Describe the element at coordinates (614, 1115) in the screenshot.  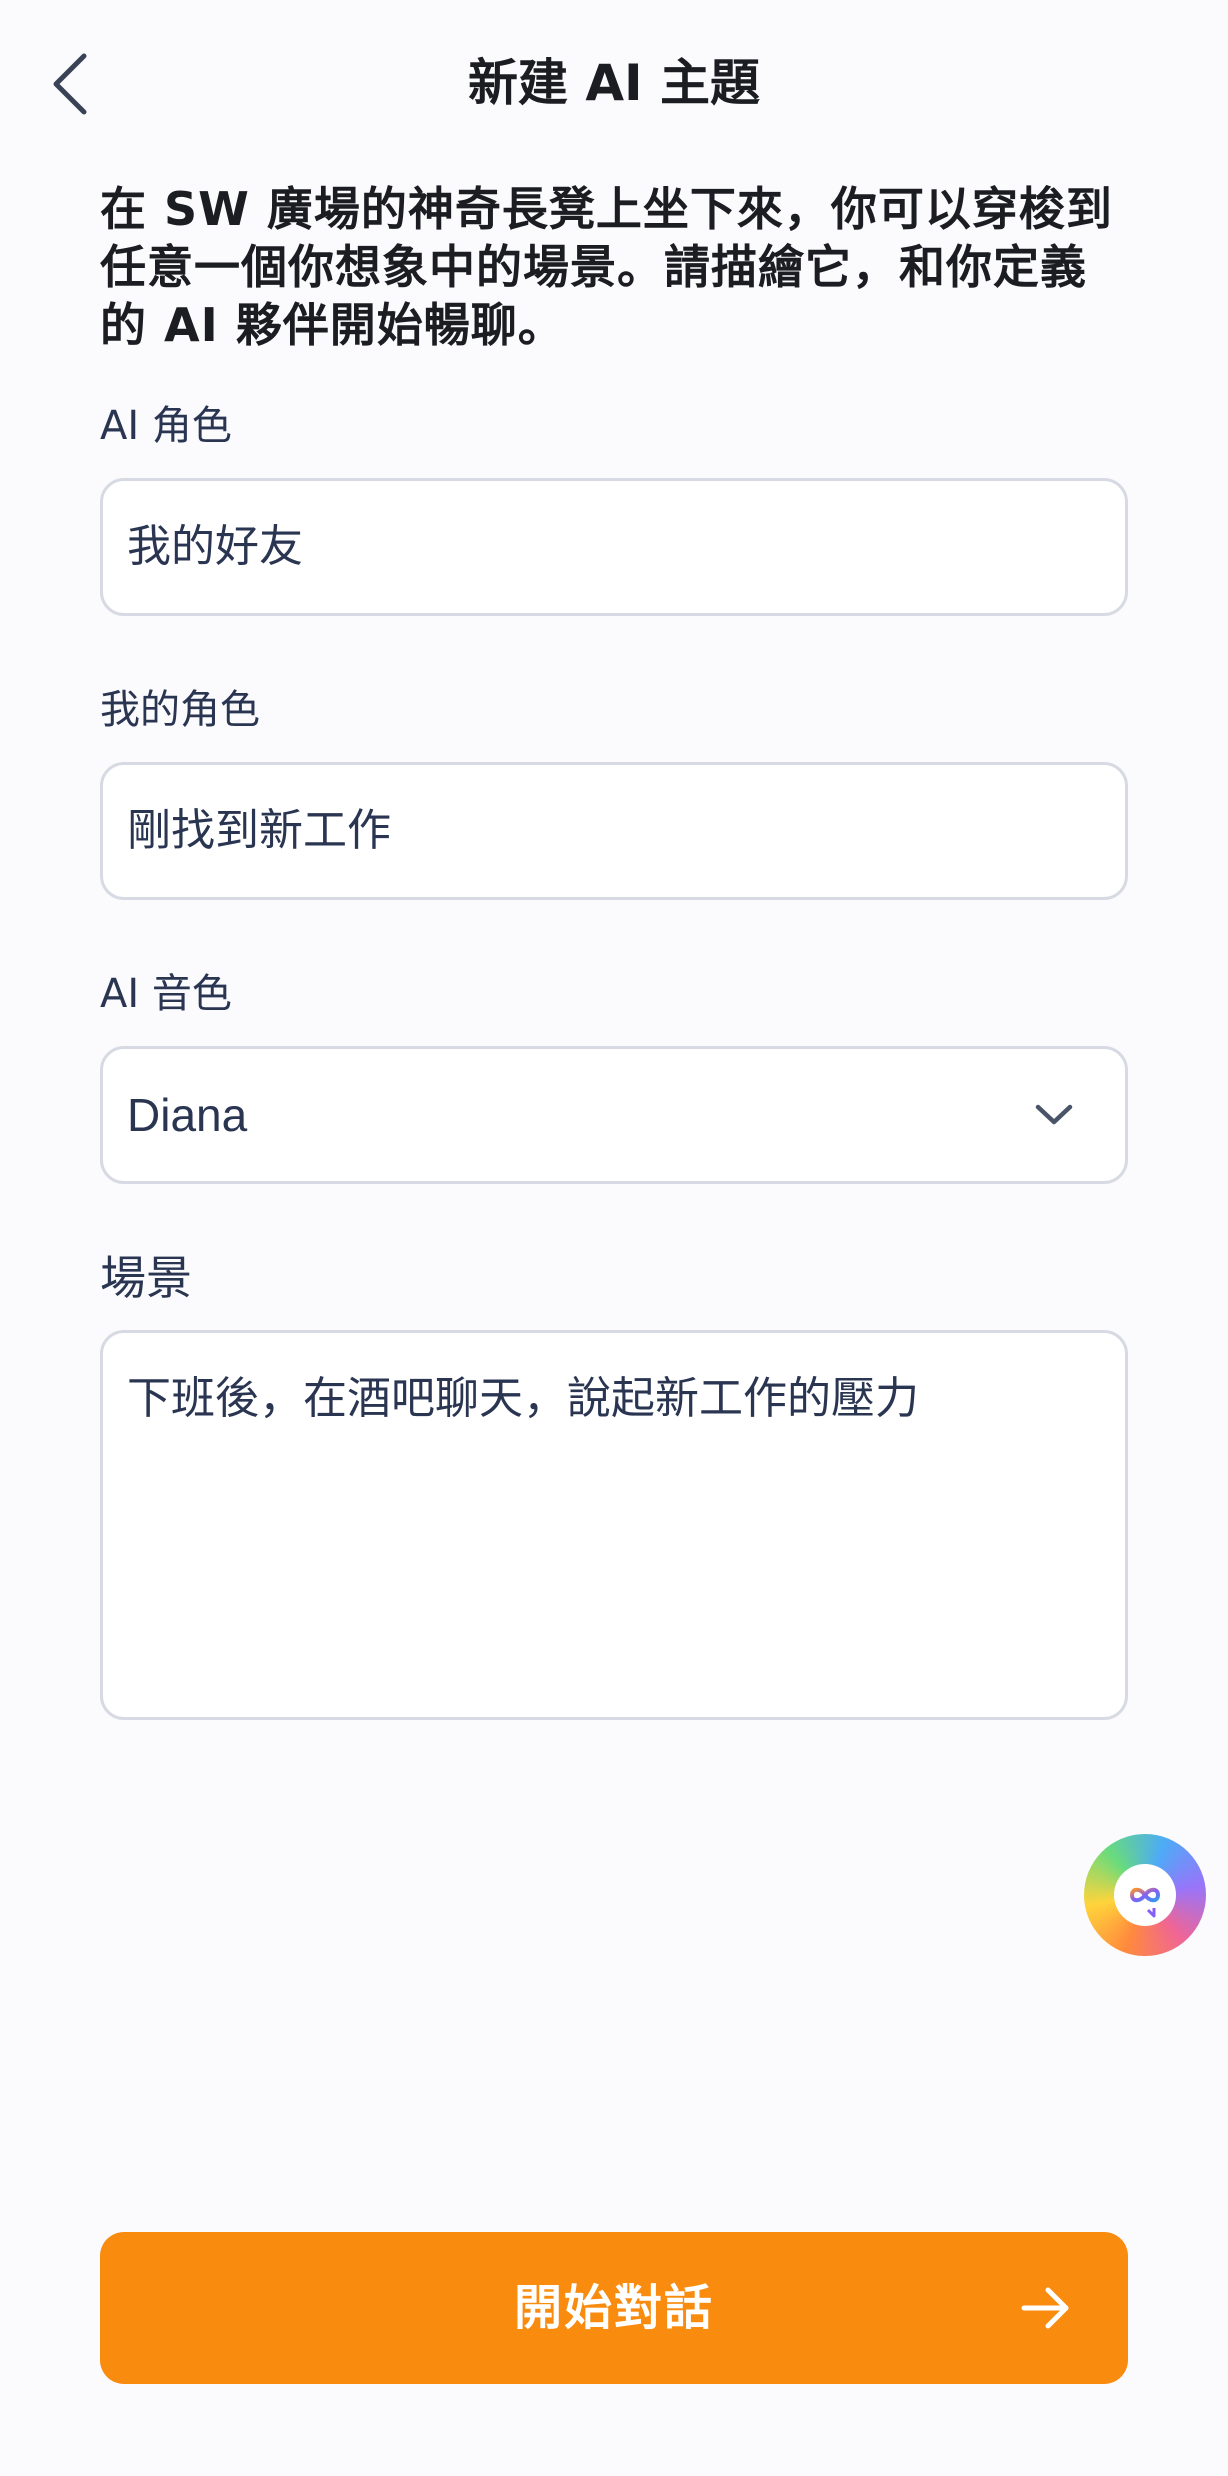
I see `ai-voice-select: Diana` at that location.